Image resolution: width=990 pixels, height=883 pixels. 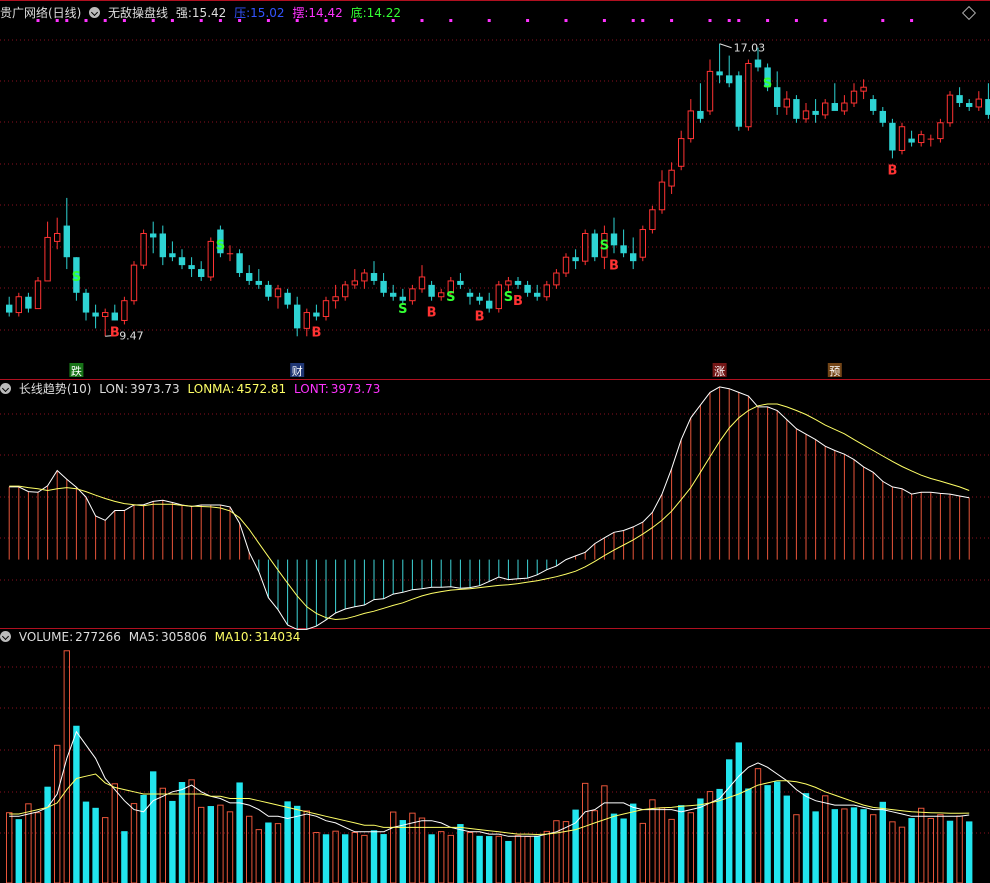 What do you see at coordinates (76, 371) in the screenshot?
I see `event-tag: 跌` at bounding box center [76, 371].